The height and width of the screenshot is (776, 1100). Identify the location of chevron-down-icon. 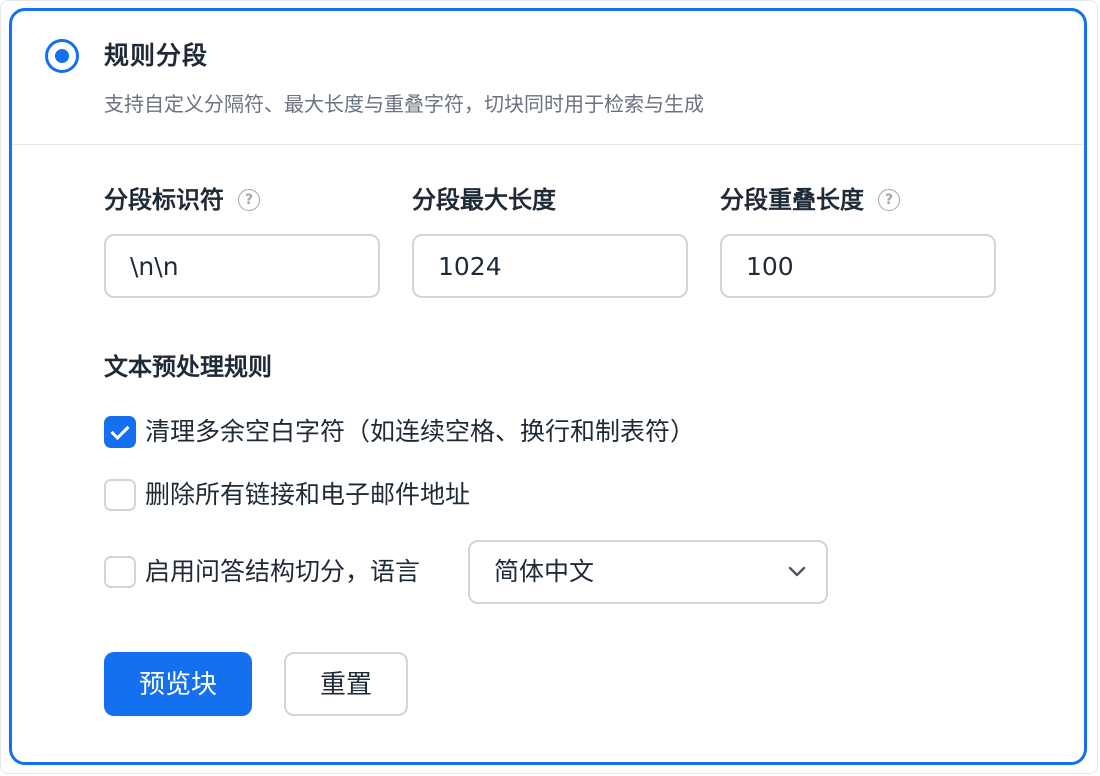
(797, 571).